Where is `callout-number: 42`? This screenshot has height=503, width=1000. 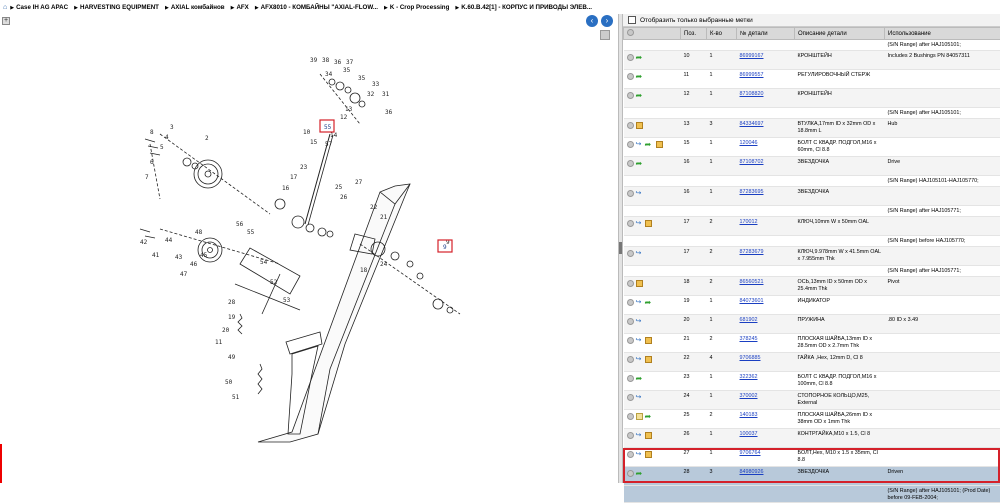 callout-number: 42 is located at coordinates (144, 242).